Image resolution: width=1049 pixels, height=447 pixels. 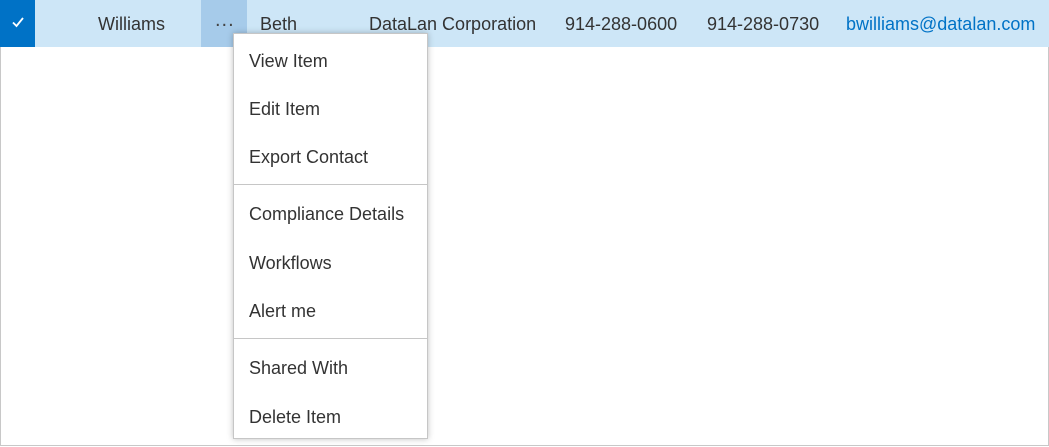 What do you see at coordinates (330, 311) in the screenshot?
I see `menu-item-alert-me: Alert me` at bounding box center [330, 311].